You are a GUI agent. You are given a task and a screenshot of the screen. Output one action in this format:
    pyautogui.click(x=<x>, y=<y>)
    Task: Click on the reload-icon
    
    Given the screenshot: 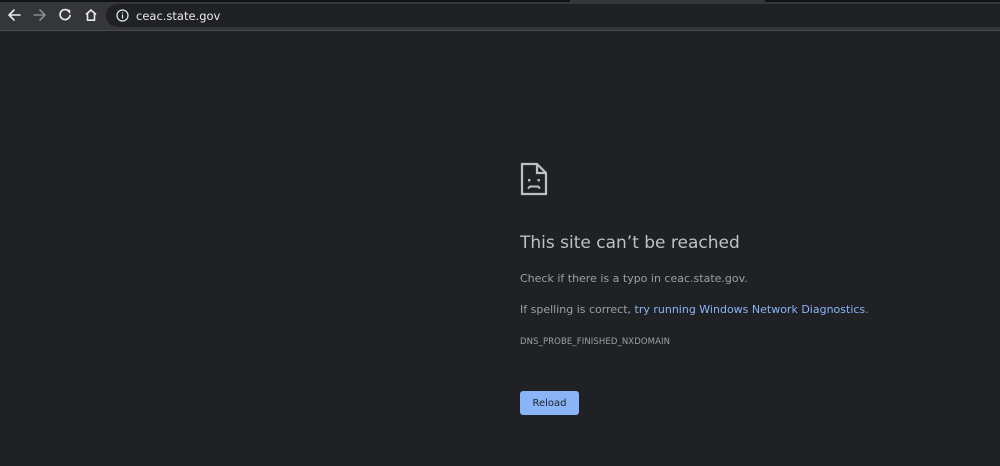 What is the action you would take?
    pyautogui.click(x=65, y=14)
    